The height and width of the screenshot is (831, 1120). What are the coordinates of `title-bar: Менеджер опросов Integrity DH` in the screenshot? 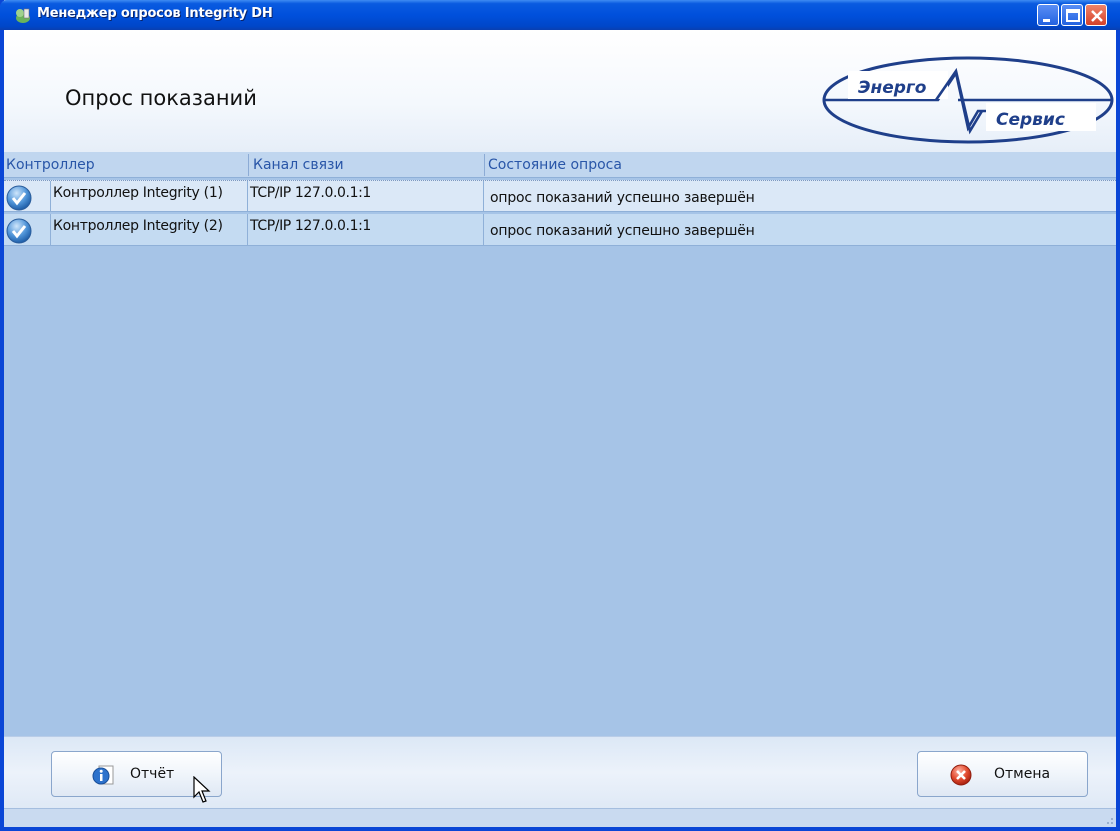 It's located at (560, 15).